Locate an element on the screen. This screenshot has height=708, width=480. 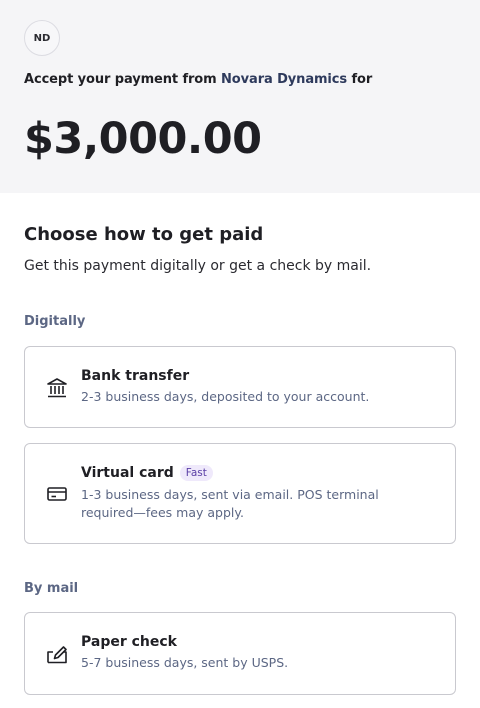
paper-check-label: Paper check is located at coordinates (129, 642).